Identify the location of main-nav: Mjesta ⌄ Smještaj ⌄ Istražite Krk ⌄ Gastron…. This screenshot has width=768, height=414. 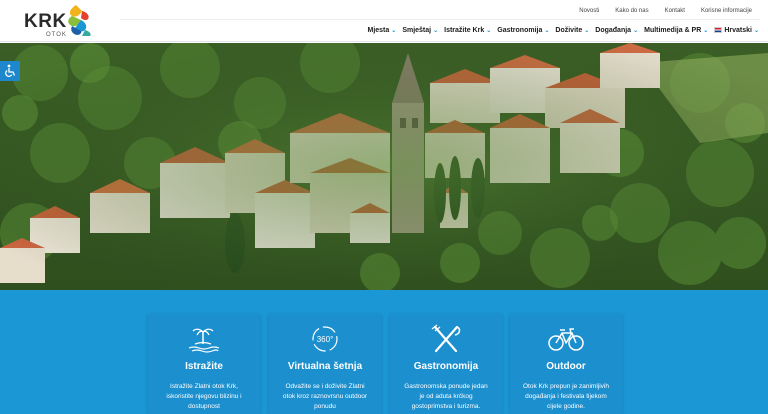
(563, 30).